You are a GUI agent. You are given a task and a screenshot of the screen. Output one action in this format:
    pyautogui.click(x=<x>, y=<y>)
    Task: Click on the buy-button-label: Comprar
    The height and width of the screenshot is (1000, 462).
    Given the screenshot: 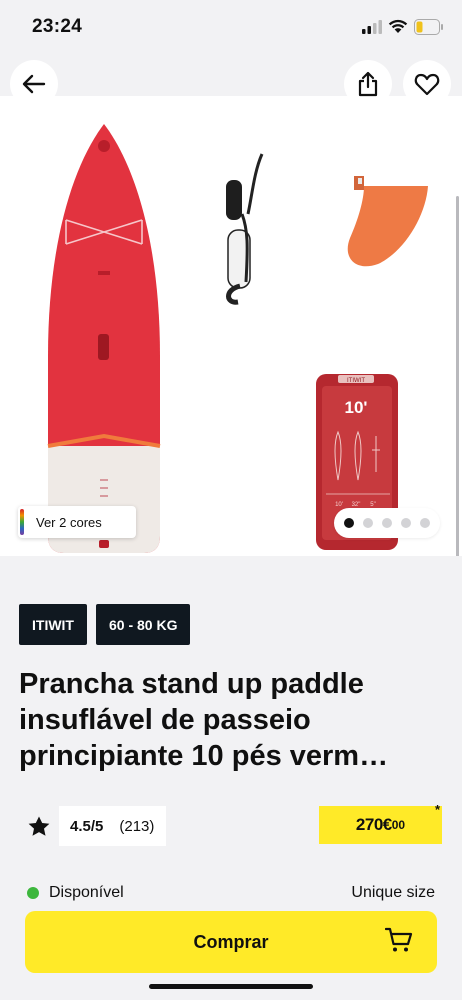 What is the action you would take?
    pyautogui.click(x=231, y=941)
    